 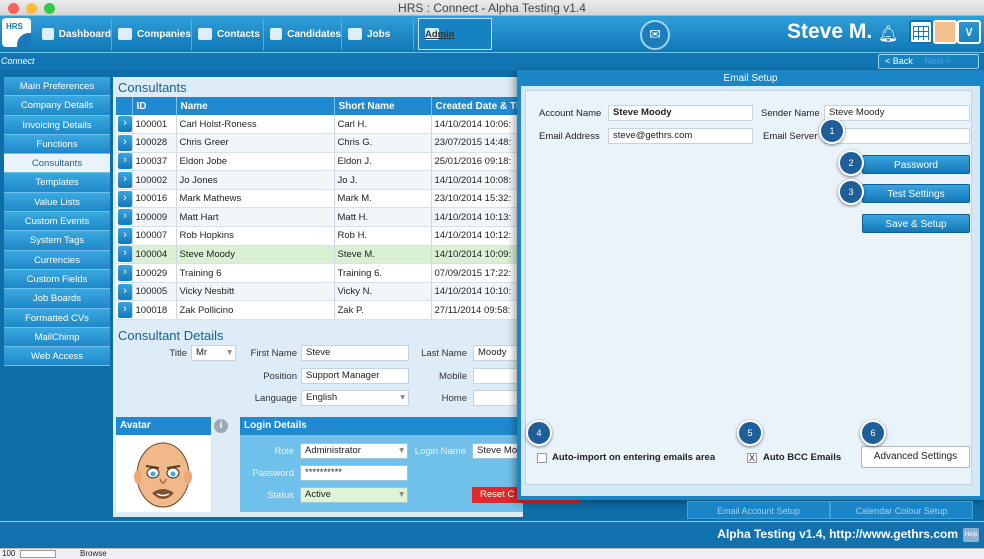 I want to click on role-select: Administrator, so click(x=354, y=451).